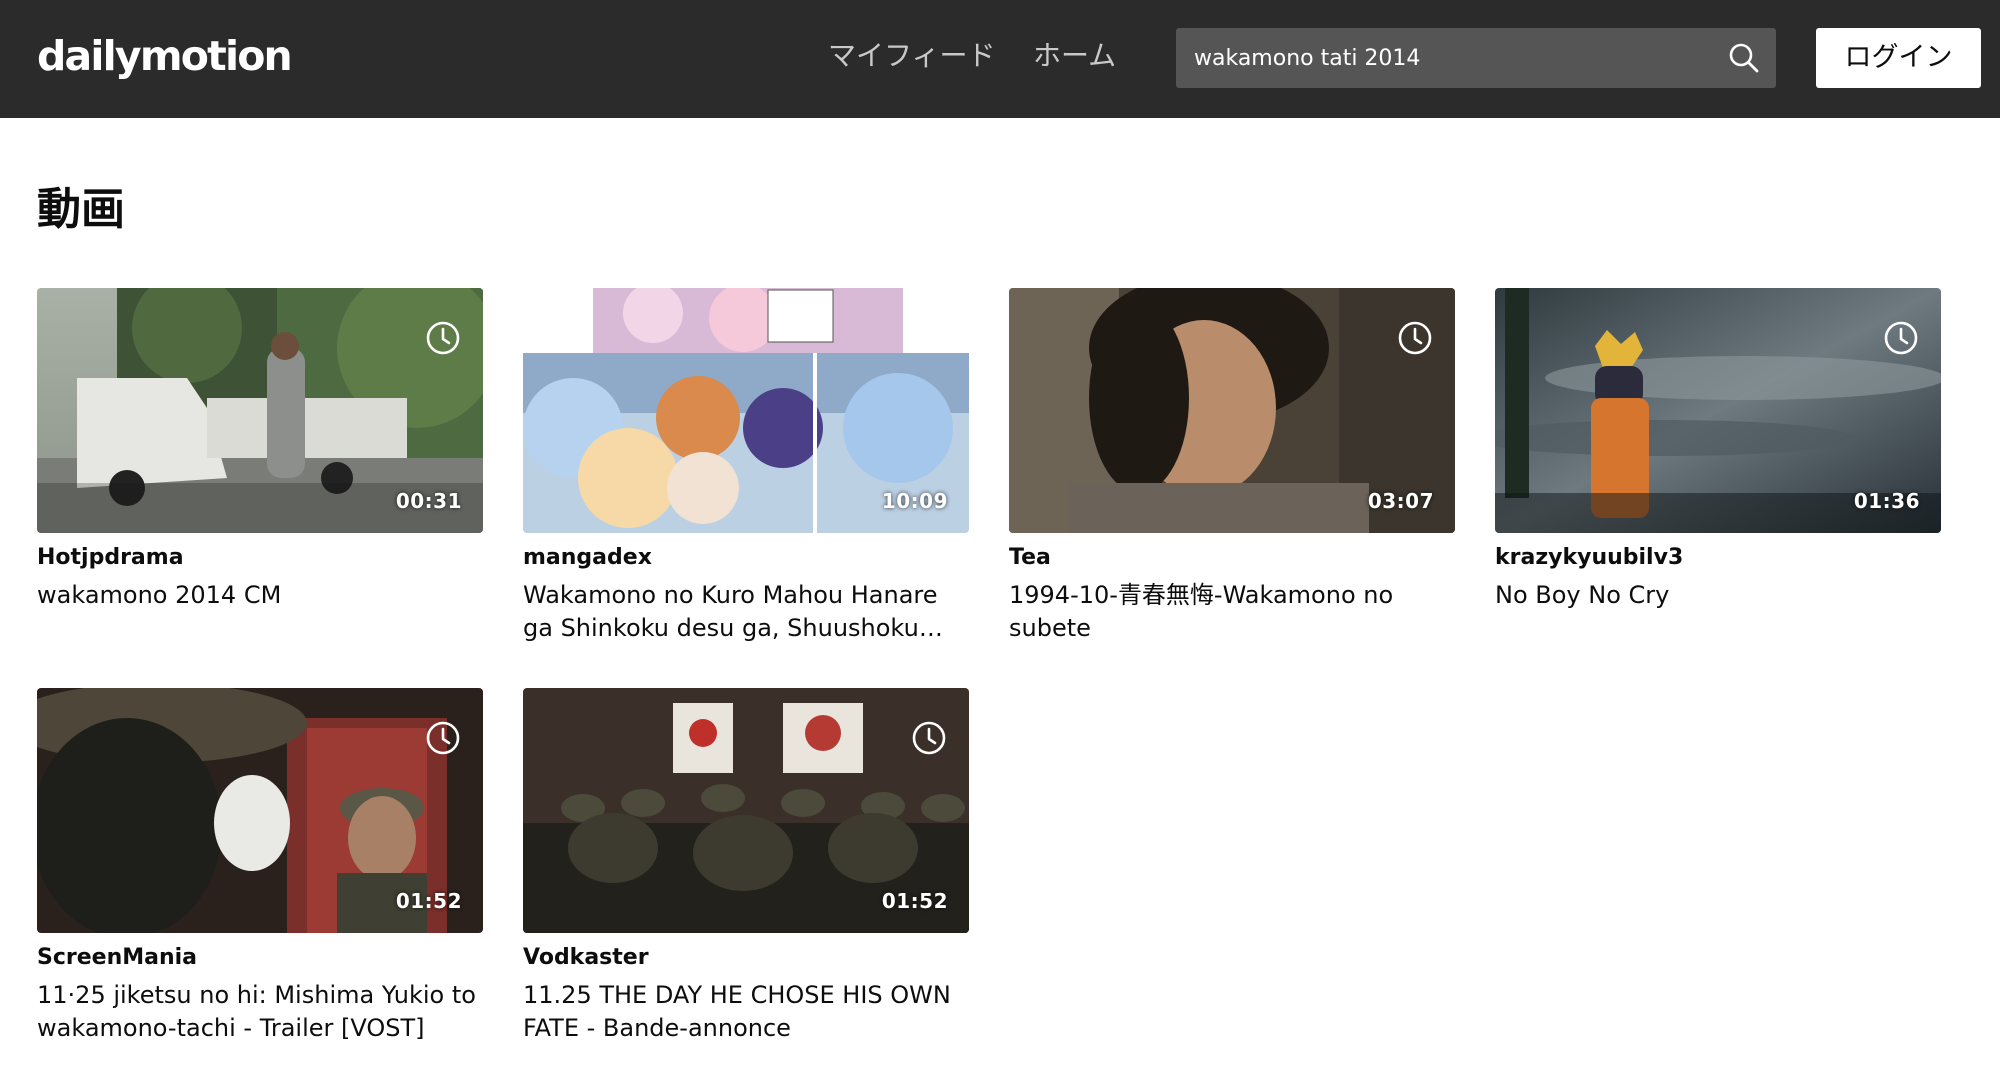  I want to click on search-icon, so click(1744, 58).